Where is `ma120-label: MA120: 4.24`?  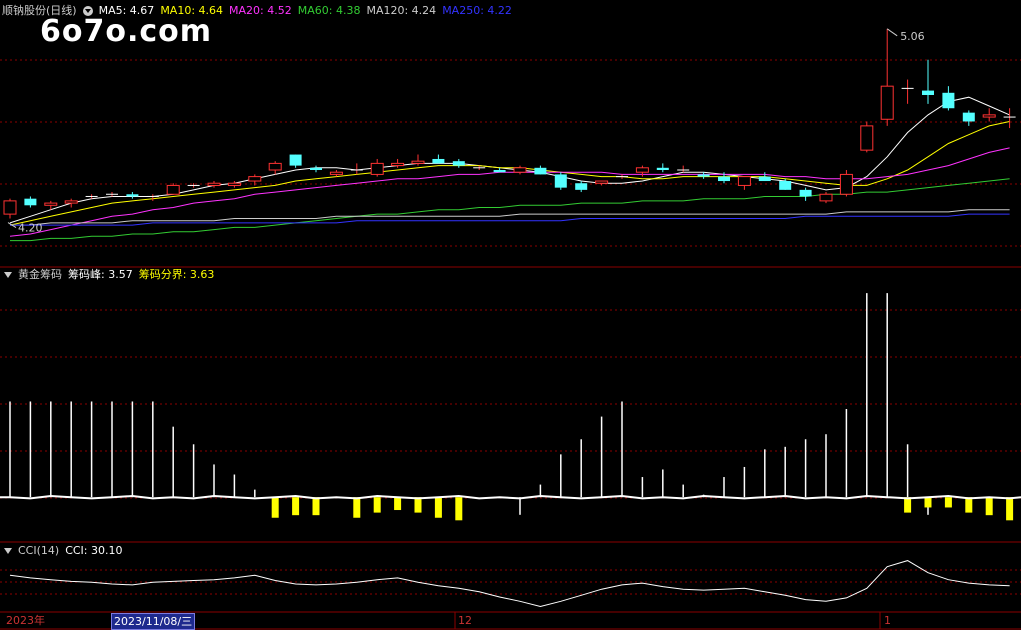 ma120-label: MA120: 4.24 is located at coordinates (401, 10).